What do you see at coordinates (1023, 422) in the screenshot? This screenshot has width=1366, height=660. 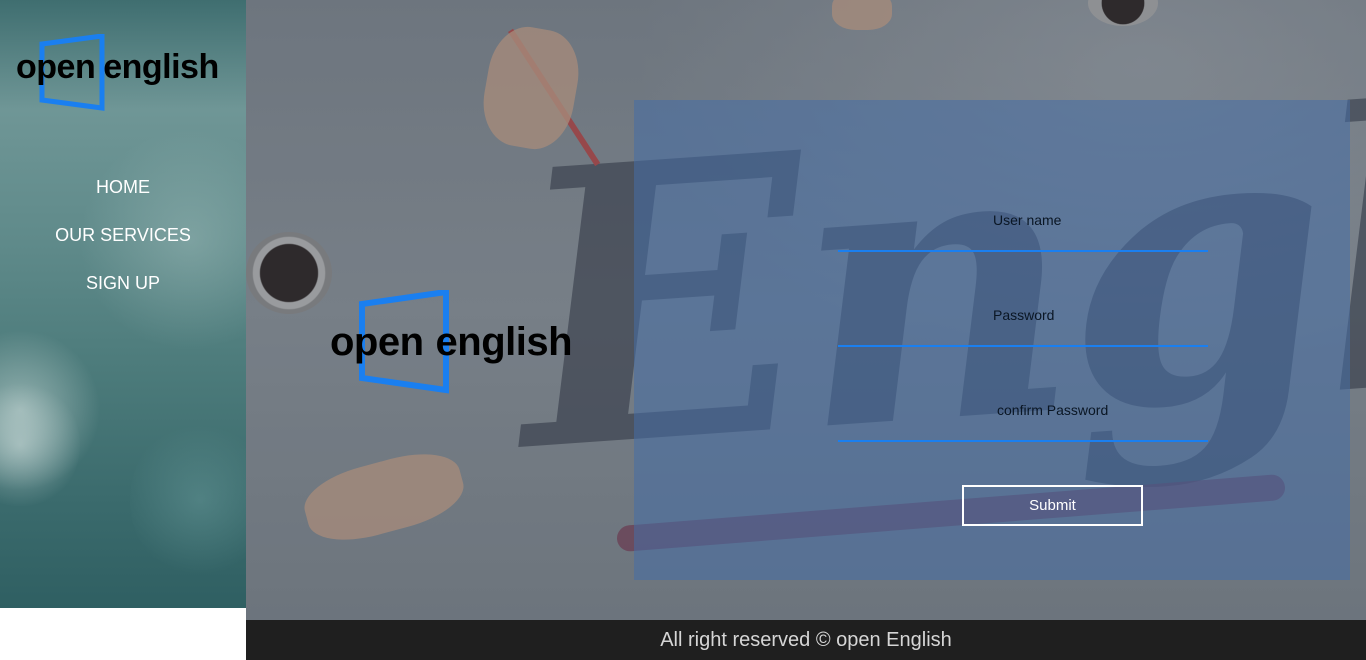 I see `confirm-password-field: confirm Password` at bounding box center [1023, 422].